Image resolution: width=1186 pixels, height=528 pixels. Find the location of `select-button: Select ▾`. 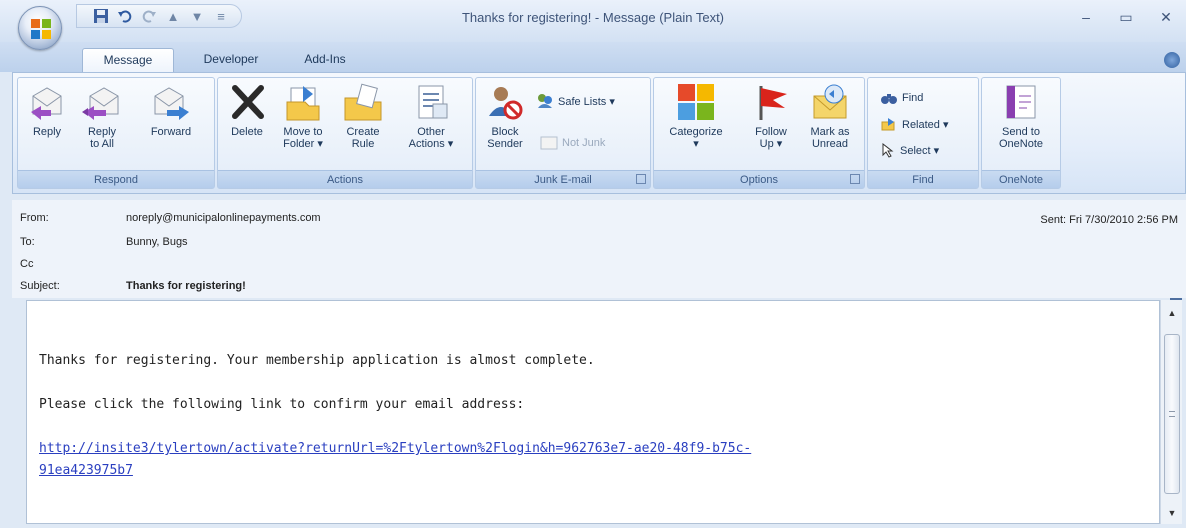

select-button: Select ▾ is located at coordinates (909, 150).